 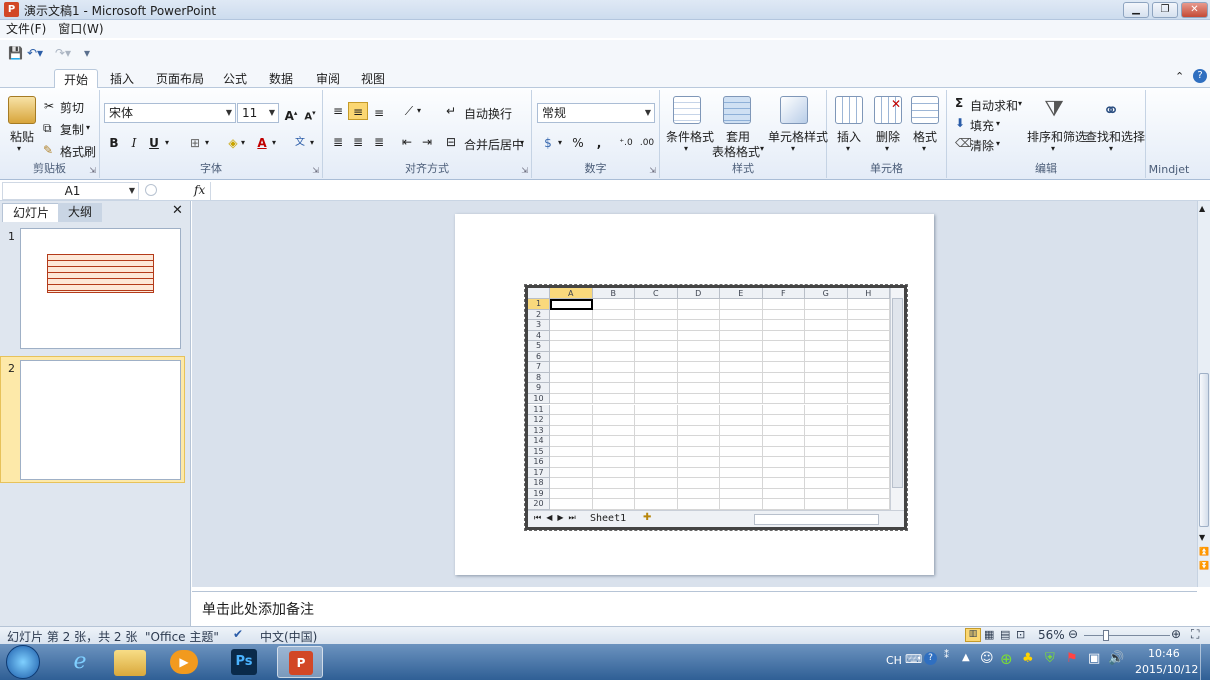 I want to click on close-button: ✕, so click(x=1194, y=10).